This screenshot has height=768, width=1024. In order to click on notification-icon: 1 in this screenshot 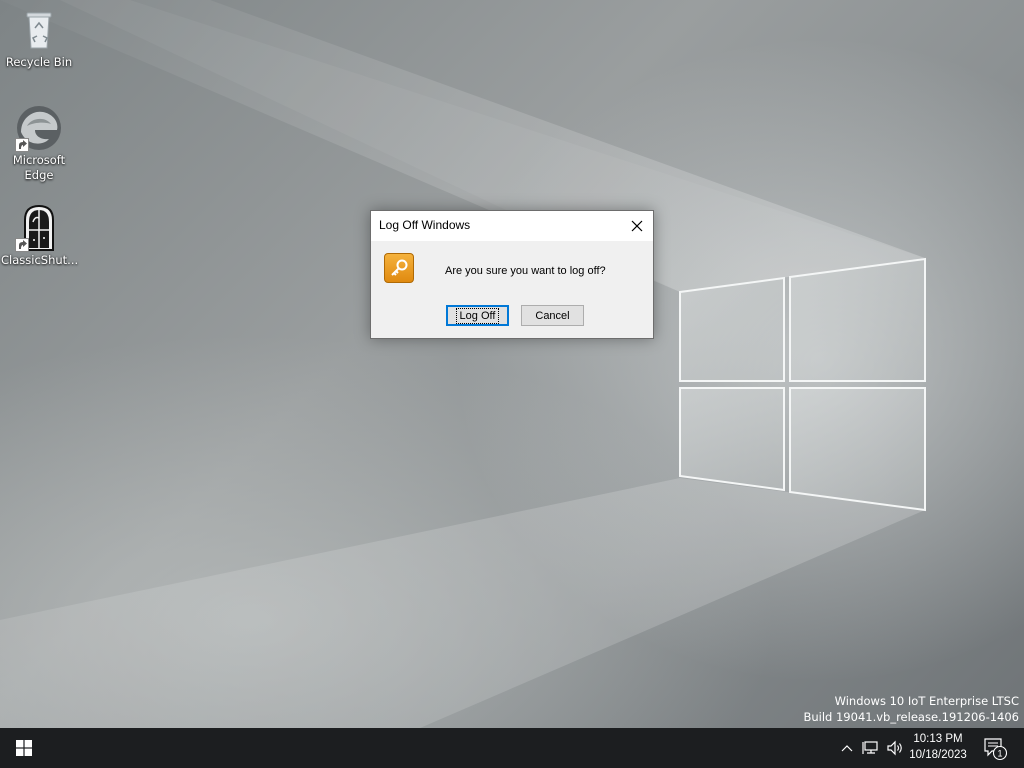, I will do `click(996, 749)`.